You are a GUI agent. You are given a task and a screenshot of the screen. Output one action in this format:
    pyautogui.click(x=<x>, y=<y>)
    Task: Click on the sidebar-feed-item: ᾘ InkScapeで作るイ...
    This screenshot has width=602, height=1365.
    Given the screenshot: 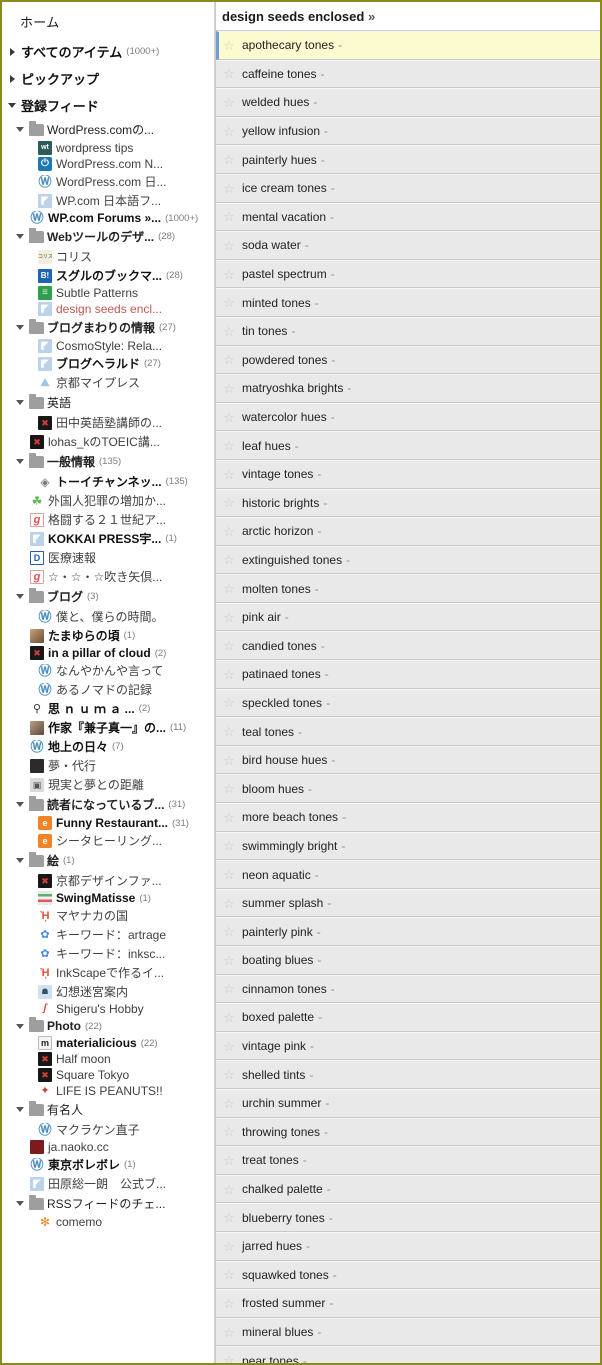 What is the action you would take?
    pyautogui.click(x=108, y=972)
    